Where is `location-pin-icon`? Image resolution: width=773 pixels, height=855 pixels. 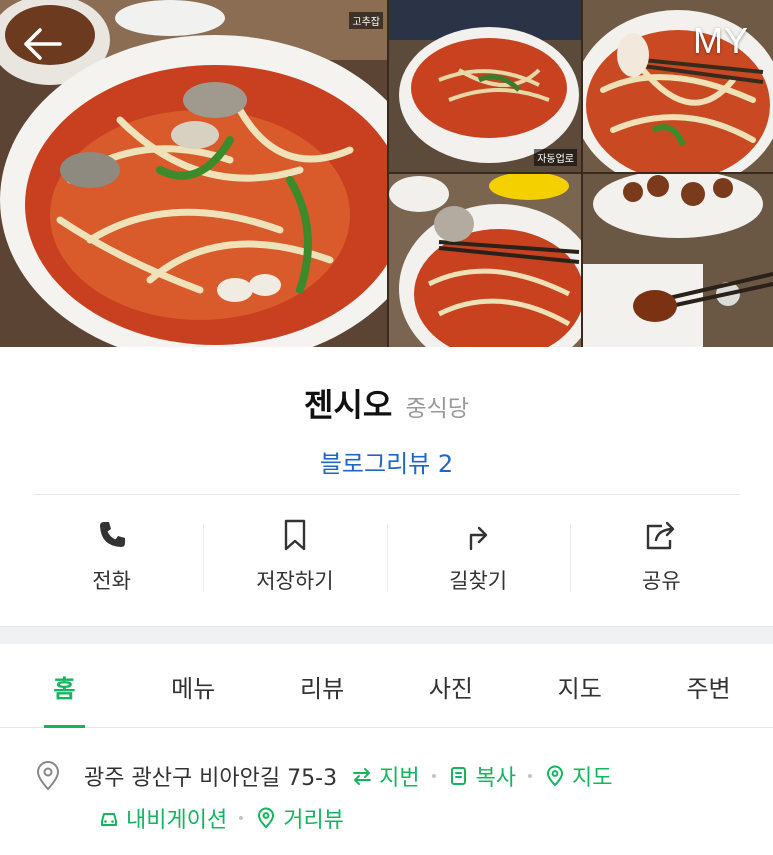
location-pin-icon is located at coordinates (48, 776).